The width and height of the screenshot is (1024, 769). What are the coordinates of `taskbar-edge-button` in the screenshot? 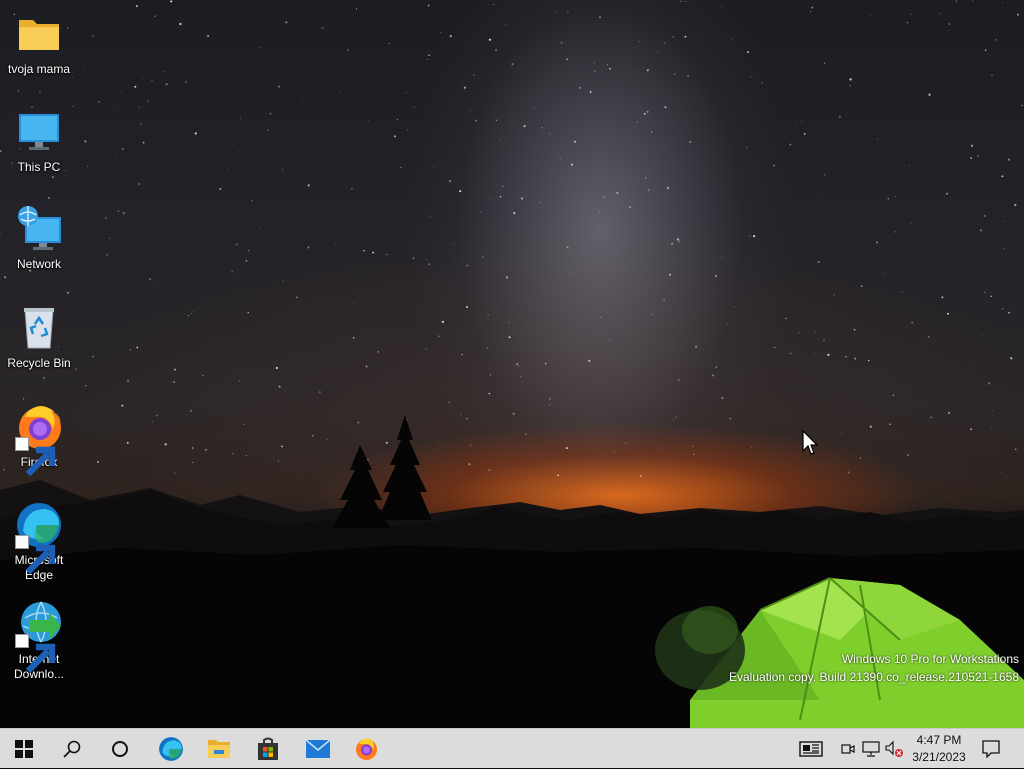 It's located at (171, 749).